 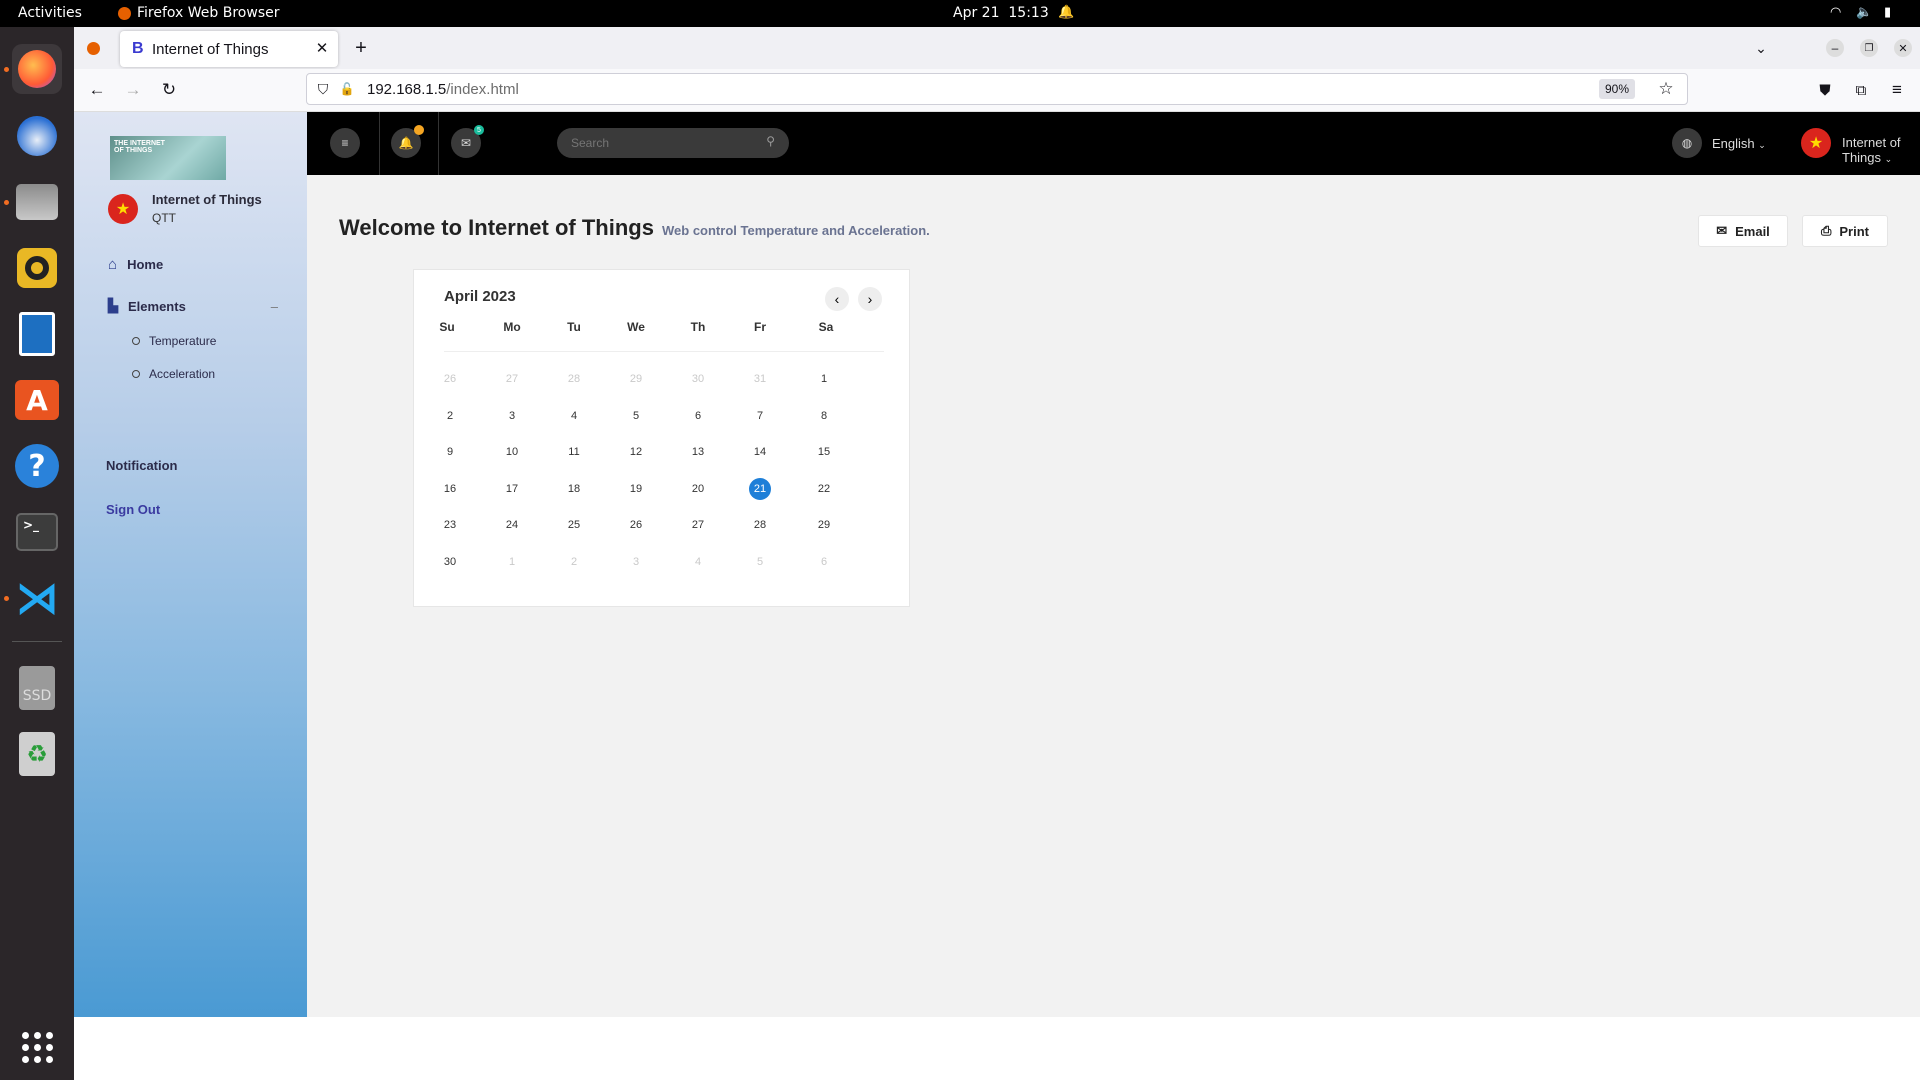 What do you see at coordinates (1739, 143) in the screenshot?
I see `language-selector: English ⌄` at bounding box center [1739, 143].